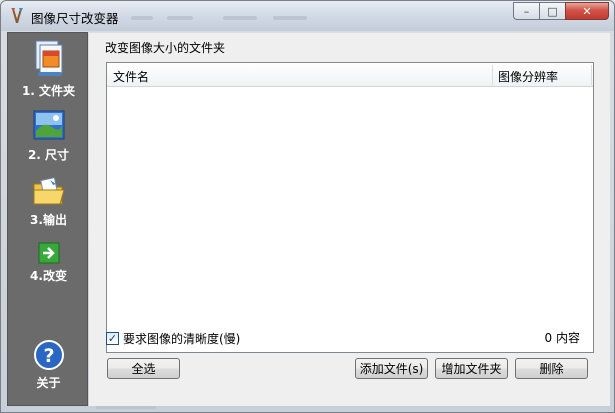 Image resolution: width=615 pixels, height=413 pixels. What do you see at coordinates (350, 75) in the screenshot?
I see `list-header: 文件名 图像分辨率` at bounding box center [350, 75].